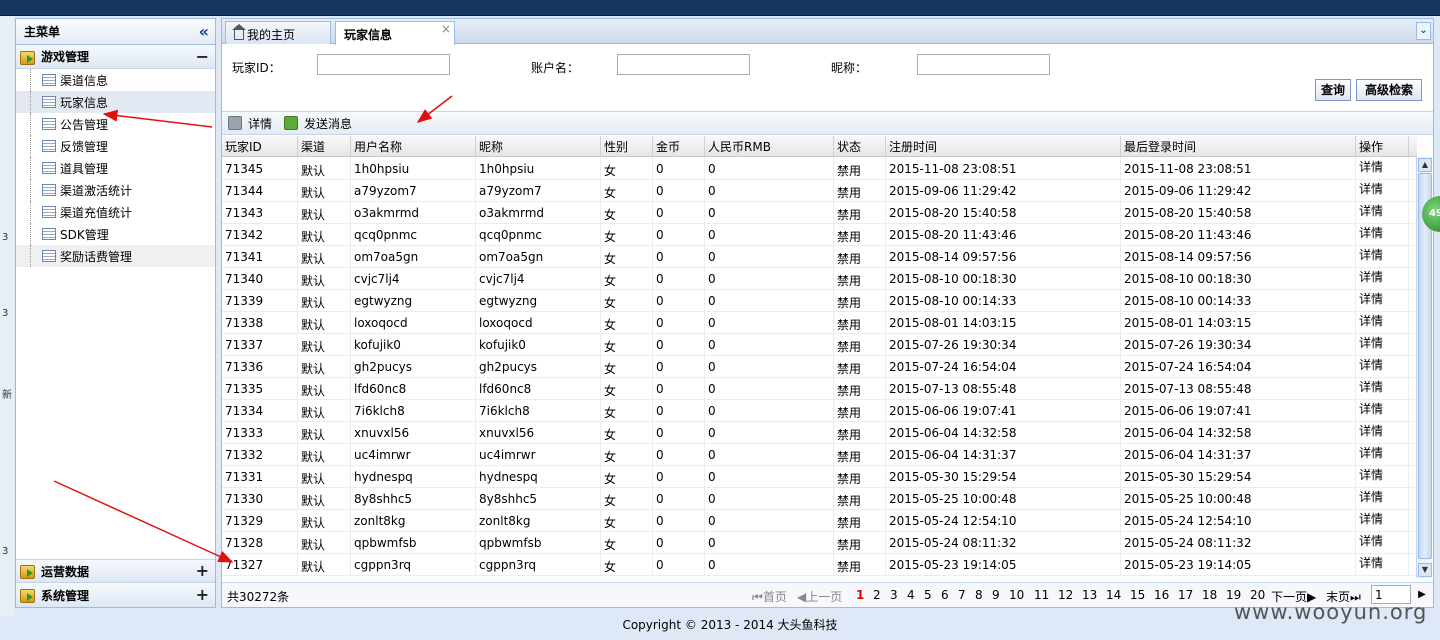  What do you see at coordinates (911, 595) in the screenshot?
I see `page-number-link: 4` at bounding box center [911, 595].